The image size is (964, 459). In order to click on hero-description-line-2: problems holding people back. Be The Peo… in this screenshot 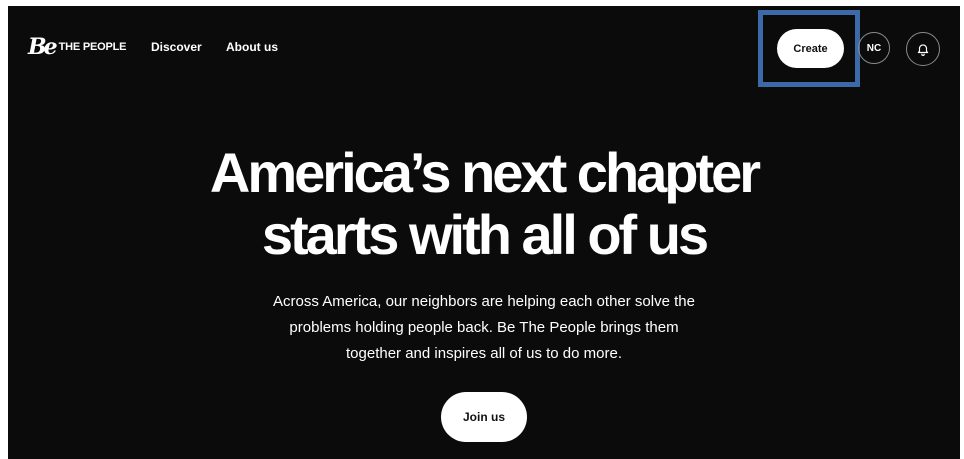, I will do `click(484, 327)`.